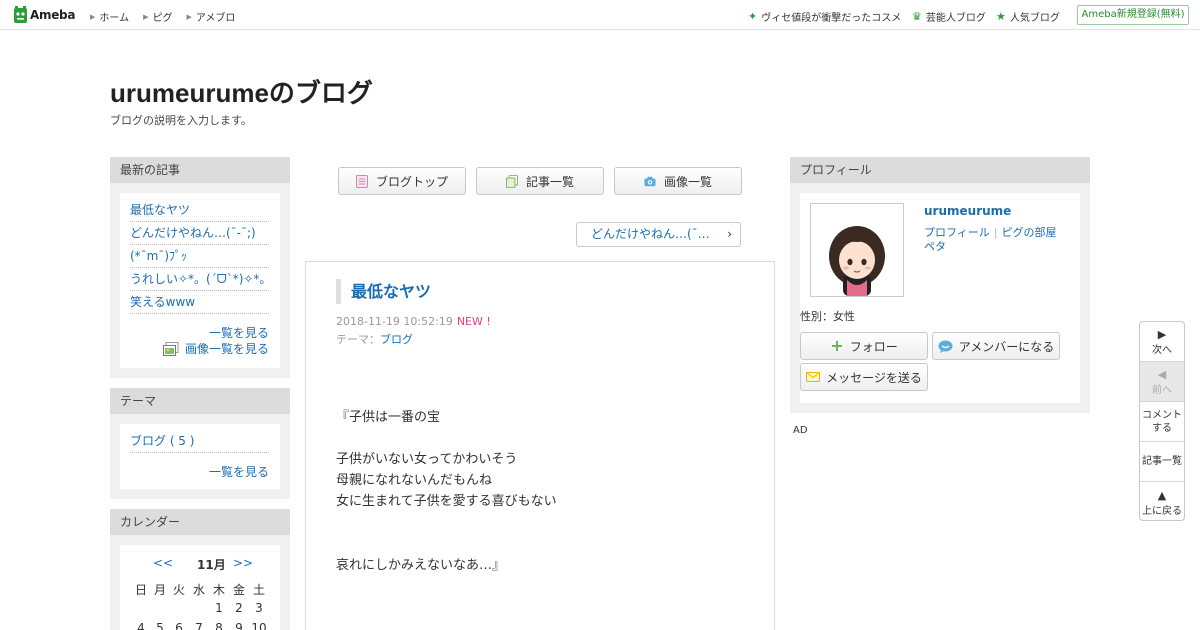 This screenshot has height=630, width=1200. I want to click on send-message-button: メッセージを送る, so click(864, 377).